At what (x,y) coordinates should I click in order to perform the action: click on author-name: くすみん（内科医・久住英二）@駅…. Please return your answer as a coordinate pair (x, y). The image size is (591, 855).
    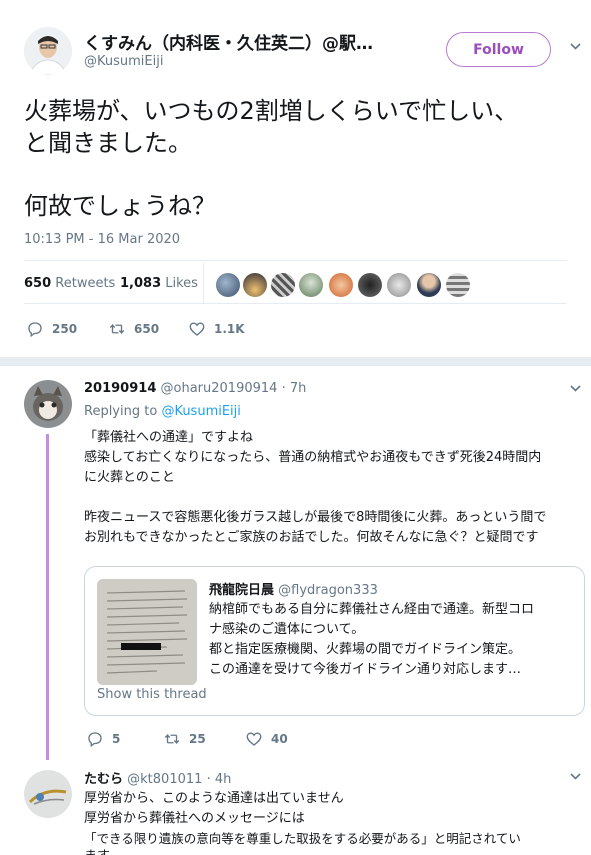
    Looking at the image, I should click on (228, 41).